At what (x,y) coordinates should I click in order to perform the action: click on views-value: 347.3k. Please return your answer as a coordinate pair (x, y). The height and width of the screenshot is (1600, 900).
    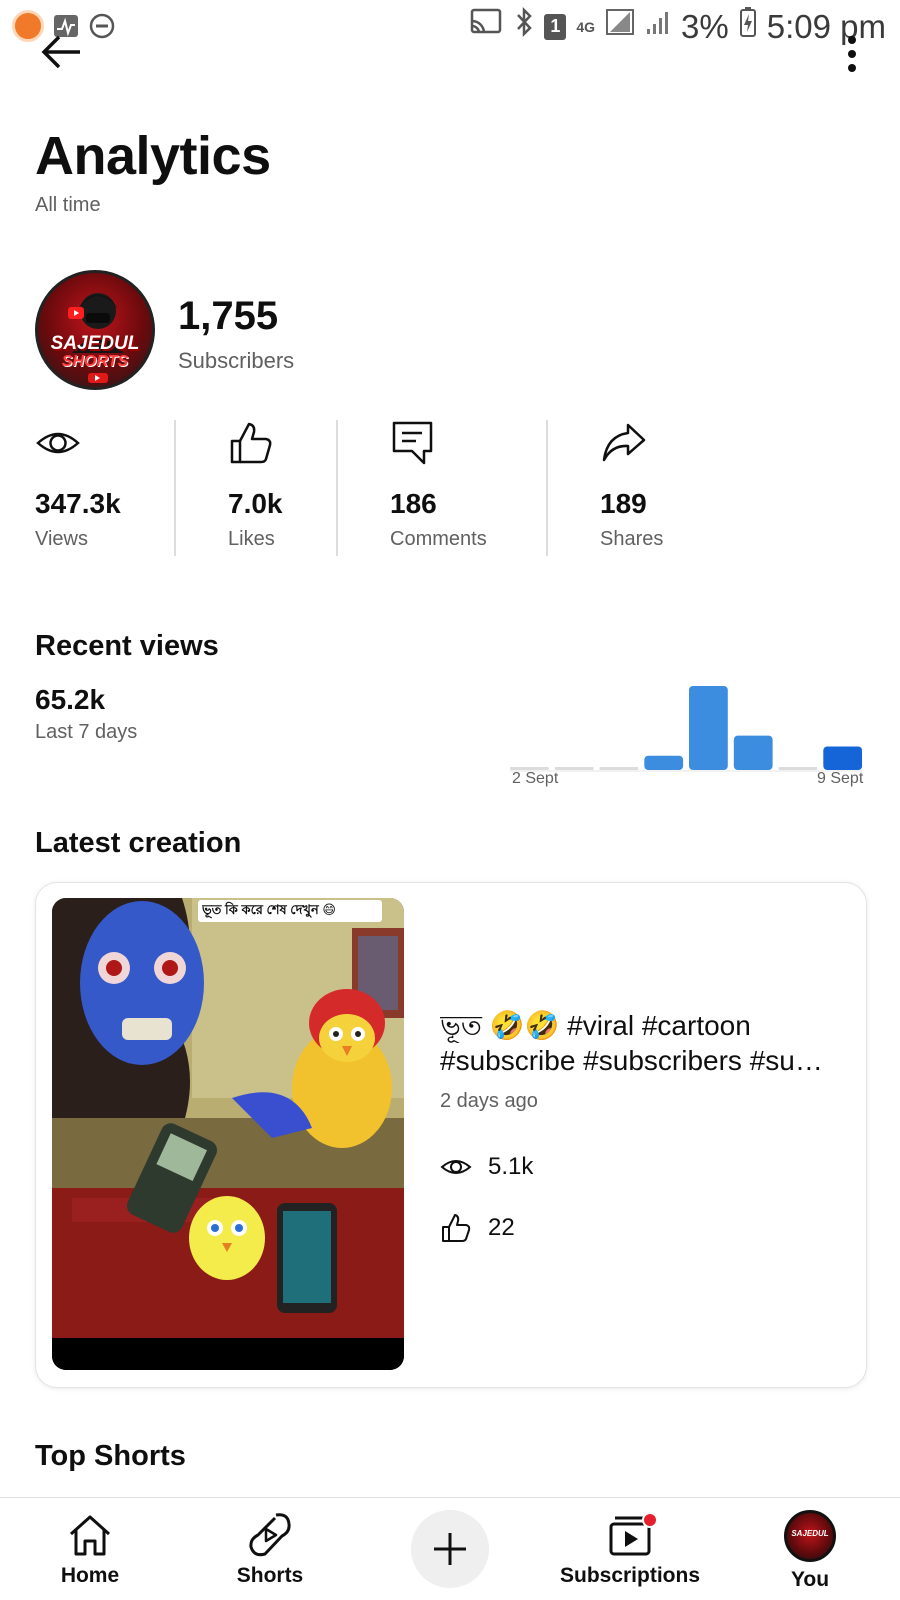
    Looking at the image, I should click on (78, 503).